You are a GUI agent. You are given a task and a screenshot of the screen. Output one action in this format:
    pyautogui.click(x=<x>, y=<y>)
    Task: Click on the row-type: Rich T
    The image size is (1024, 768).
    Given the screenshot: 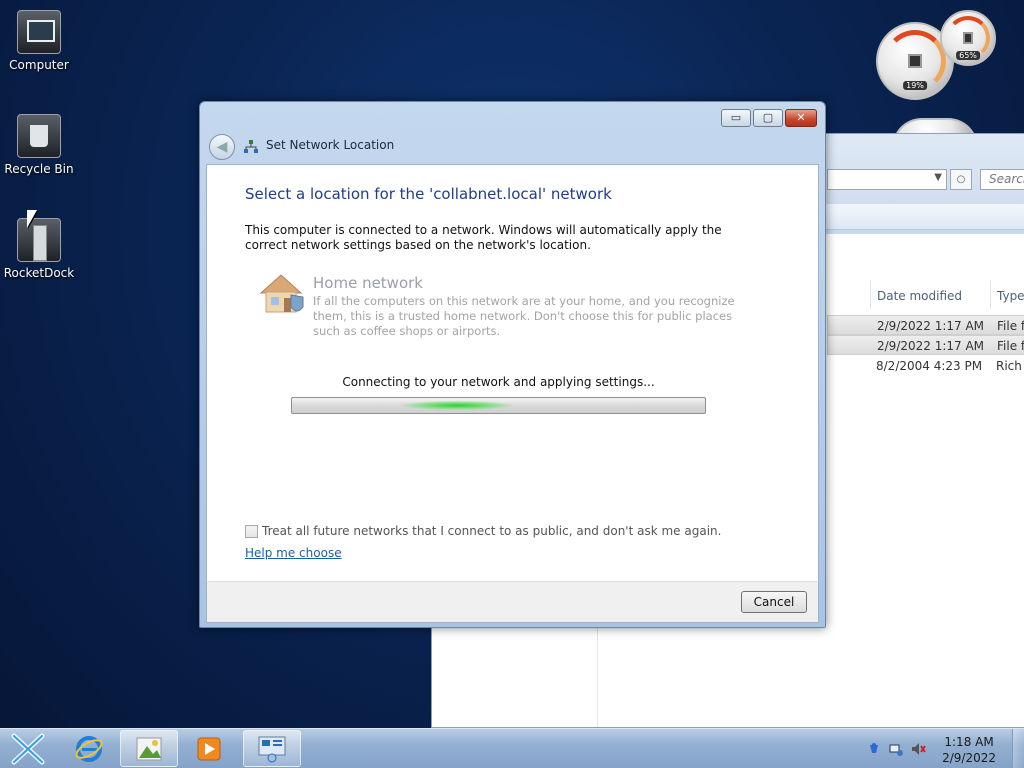 What is the action you would take?
    pyautogui.click(x=1010, y=366)
    